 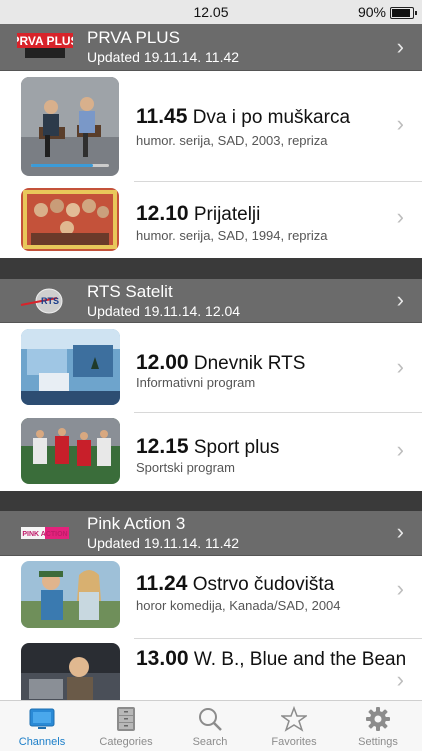 What do you see at coordinates (50, 301) in the screenshot?
I see `rts-logo-word: RTS` at bounding box center [50, 301].